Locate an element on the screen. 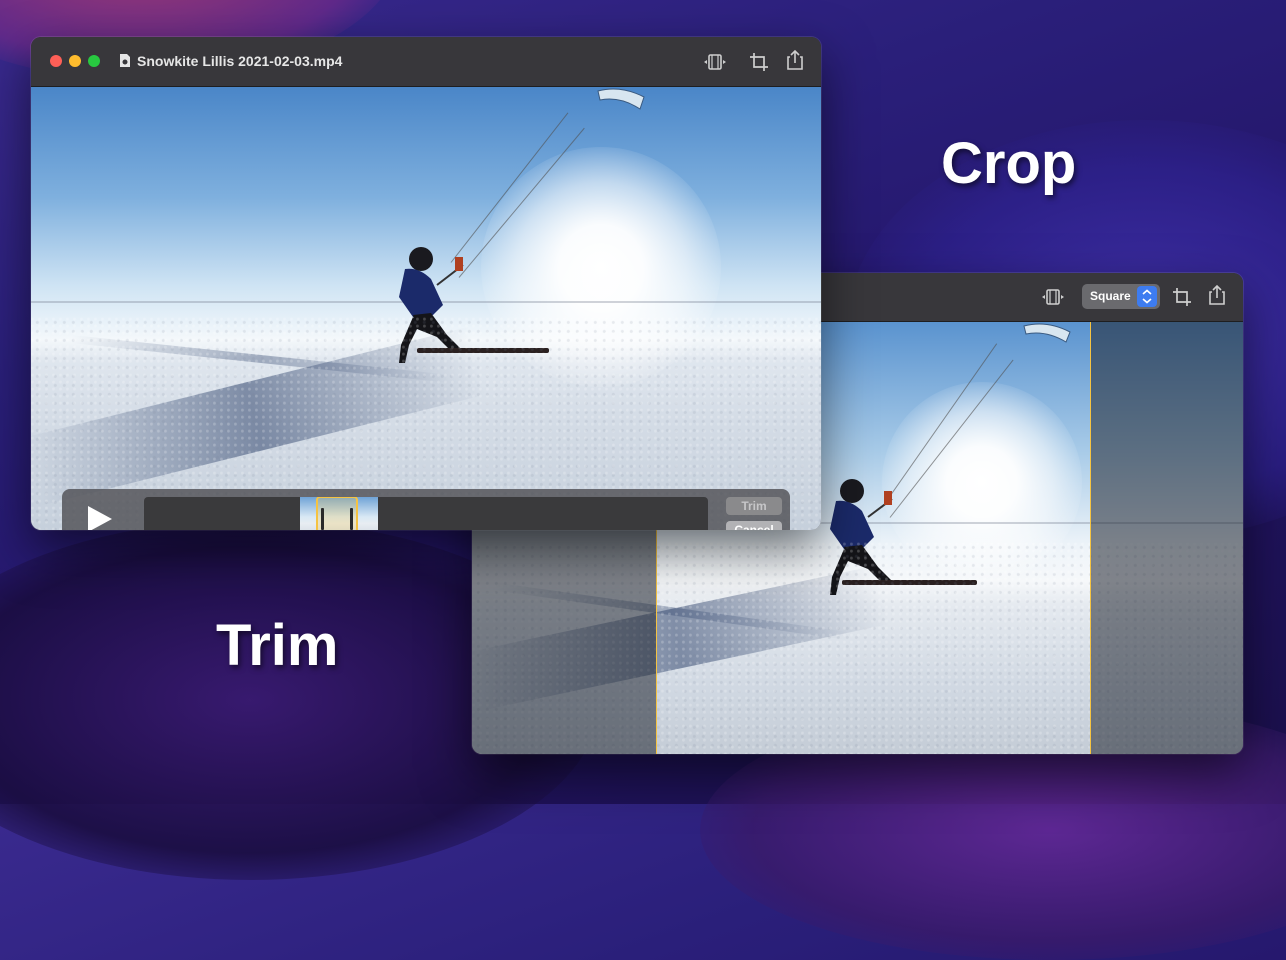  chevron-updown-icon is located at coordinates (1147, 296).